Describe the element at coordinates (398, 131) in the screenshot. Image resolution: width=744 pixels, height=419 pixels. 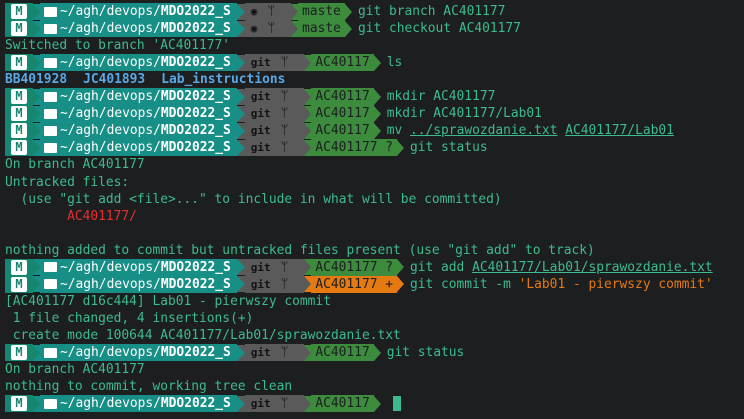
I see `command-fragment: mv` at that location.